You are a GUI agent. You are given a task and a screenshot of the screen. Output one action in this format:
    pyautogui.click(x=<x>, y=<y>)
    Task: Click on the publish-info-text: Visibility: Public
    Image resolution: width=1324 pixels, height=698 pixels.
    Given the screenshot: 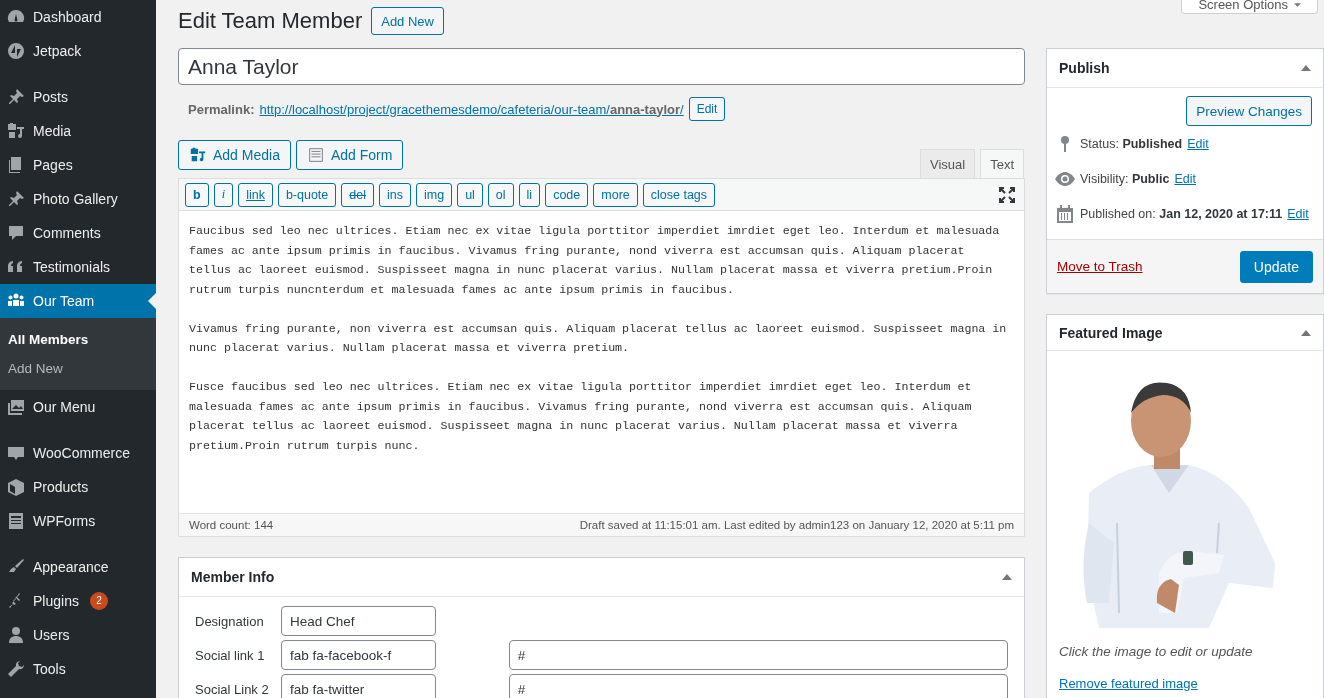 What is the action you would take?
    pyautogui.click(x=1125, y=178)
    